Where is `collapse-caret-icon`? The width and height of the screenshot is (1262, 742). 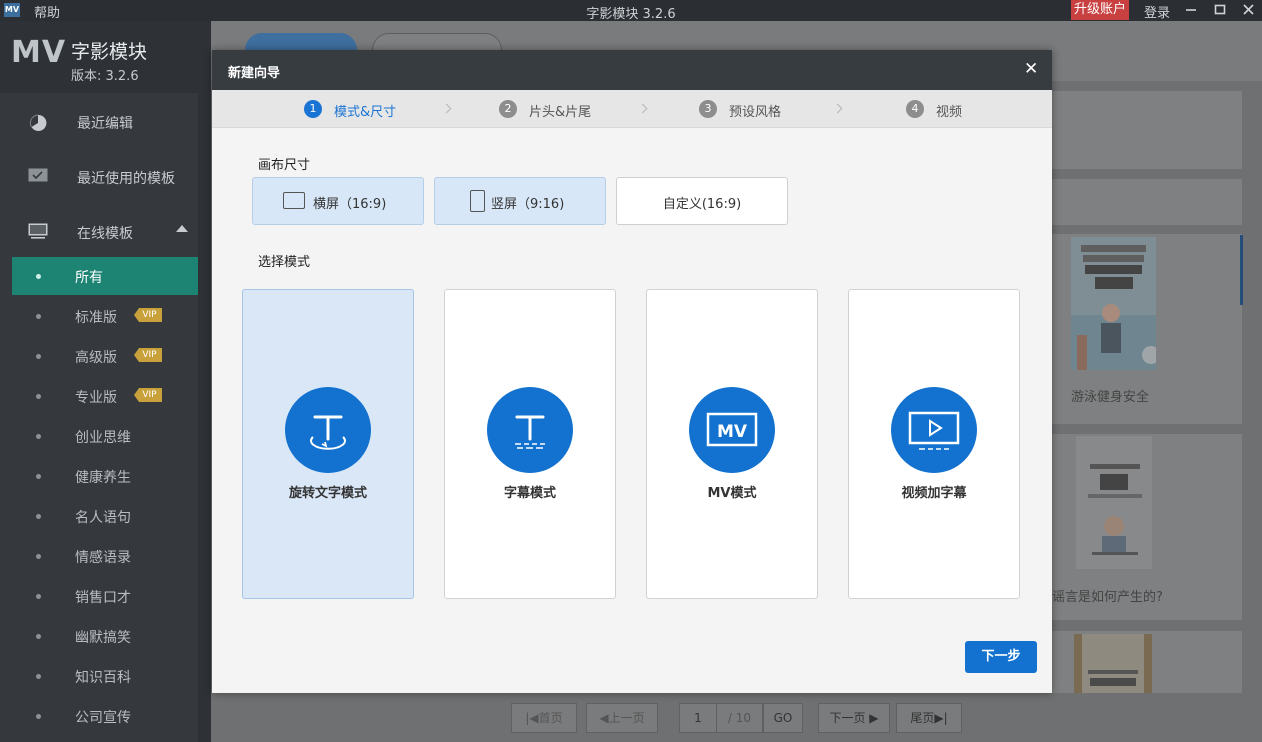
collapse-caret-icon is located at coordinates (182, 228).